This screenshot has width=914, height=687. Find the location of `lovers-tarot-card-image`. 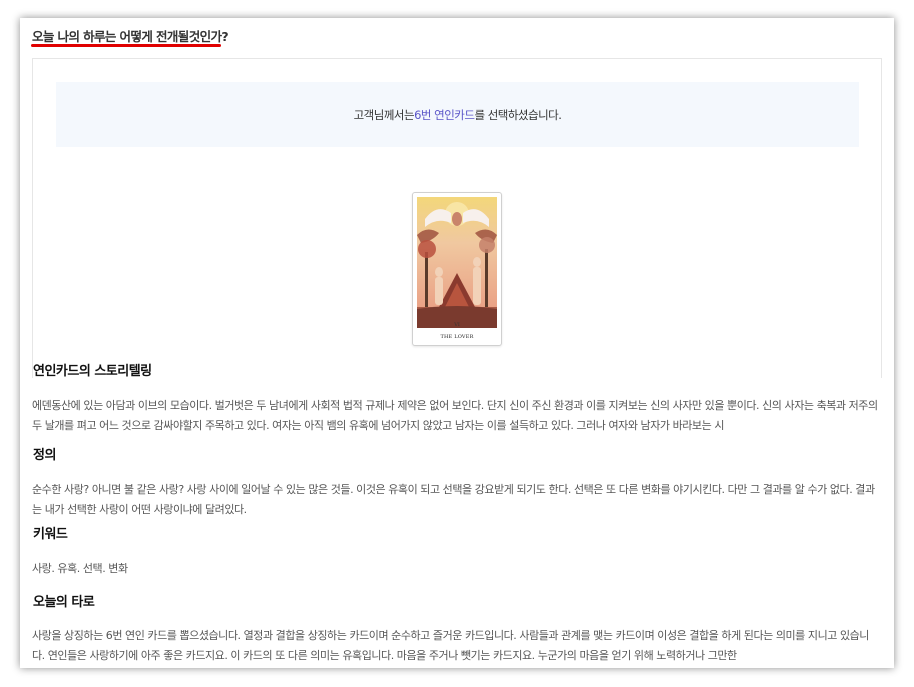

lovers-tarot-card-image is located at coordinates (457, 262).